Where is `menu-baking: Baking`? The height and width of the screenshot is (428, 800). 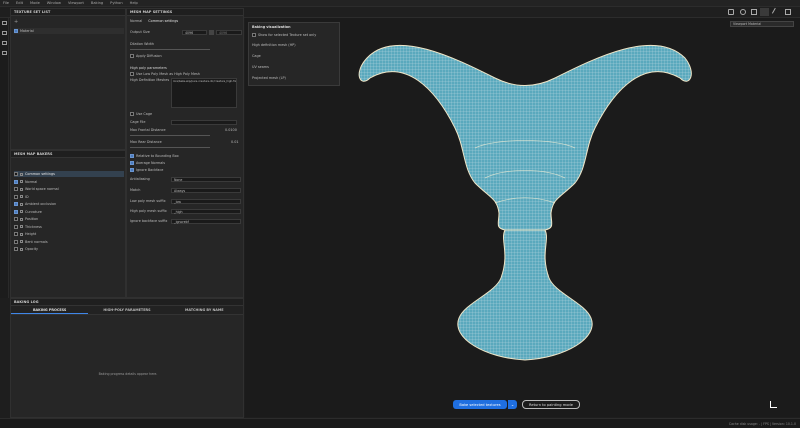
menu-baking: Baking is located at coordinates (97, 3).